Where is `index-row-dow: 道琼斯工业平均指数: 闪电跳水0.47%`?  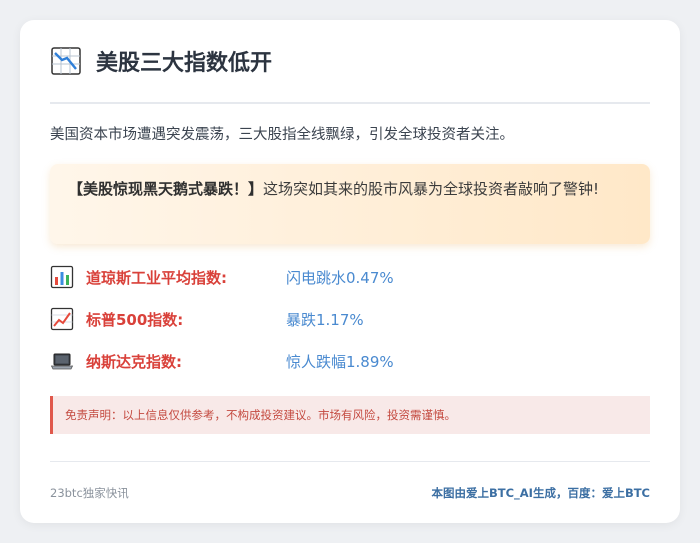 index-row-dow: 道琼斯工业平均指数: 闪电跳水0.47% is located at coordinates (350, 277).